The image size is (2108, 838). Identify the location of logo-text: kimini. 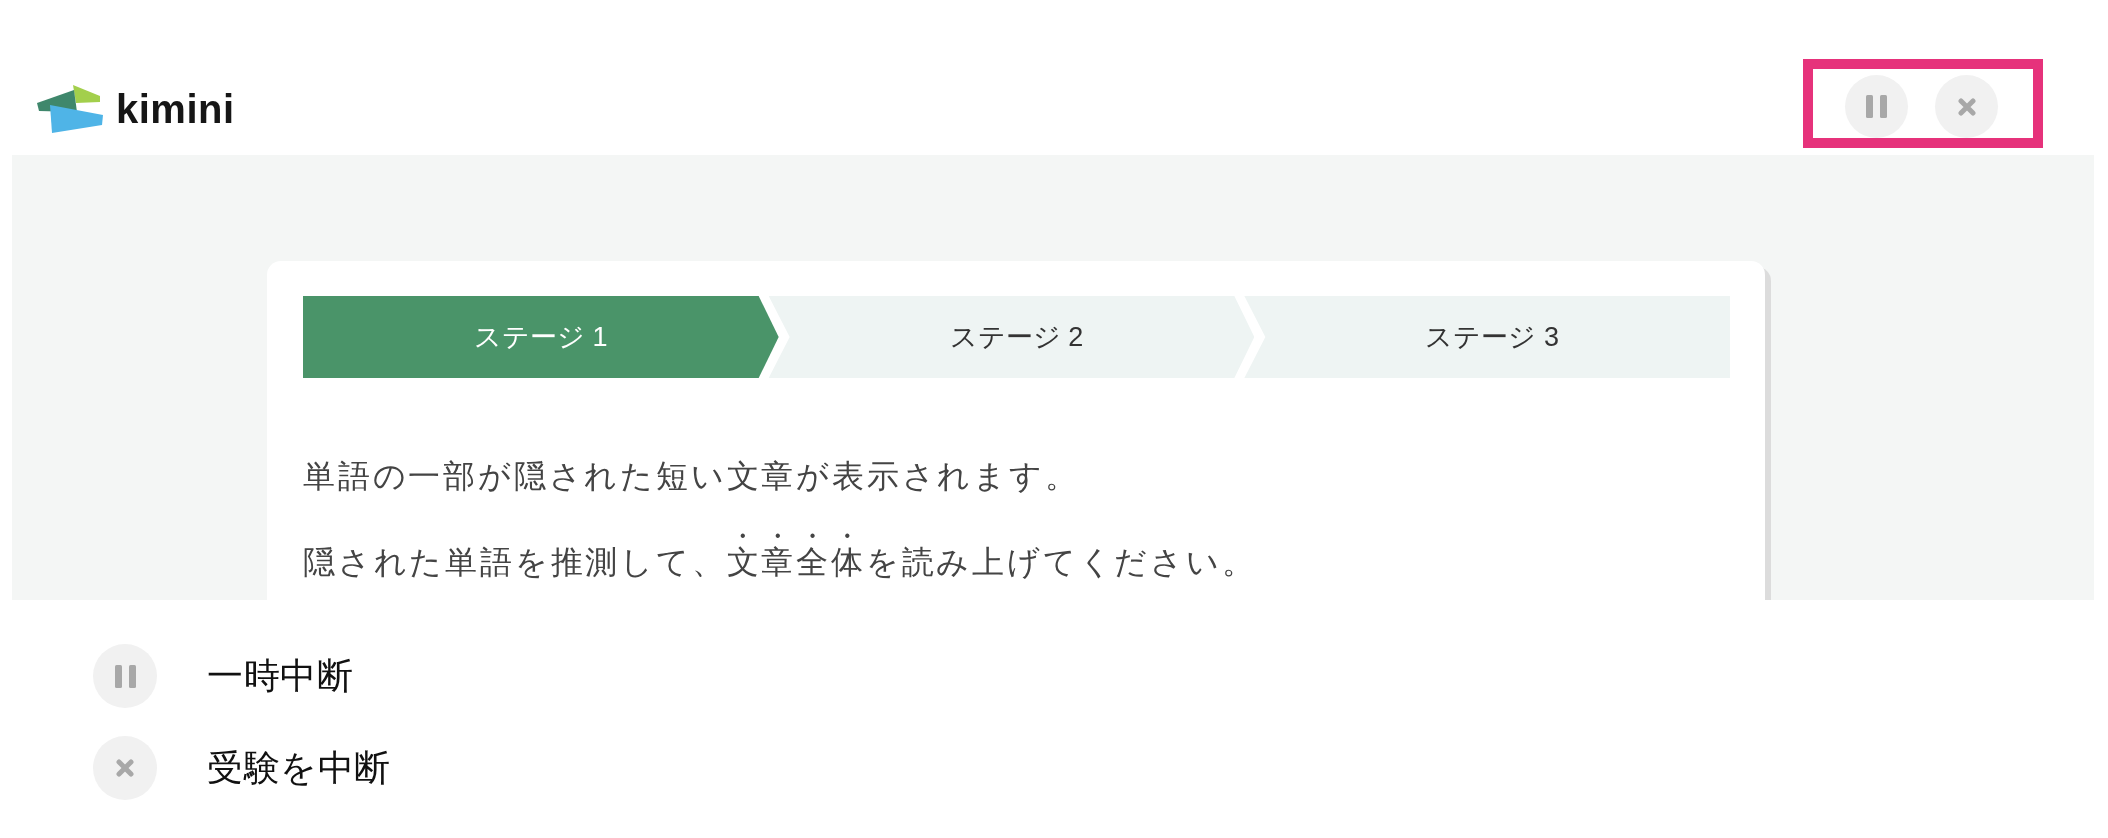
(175, 109).